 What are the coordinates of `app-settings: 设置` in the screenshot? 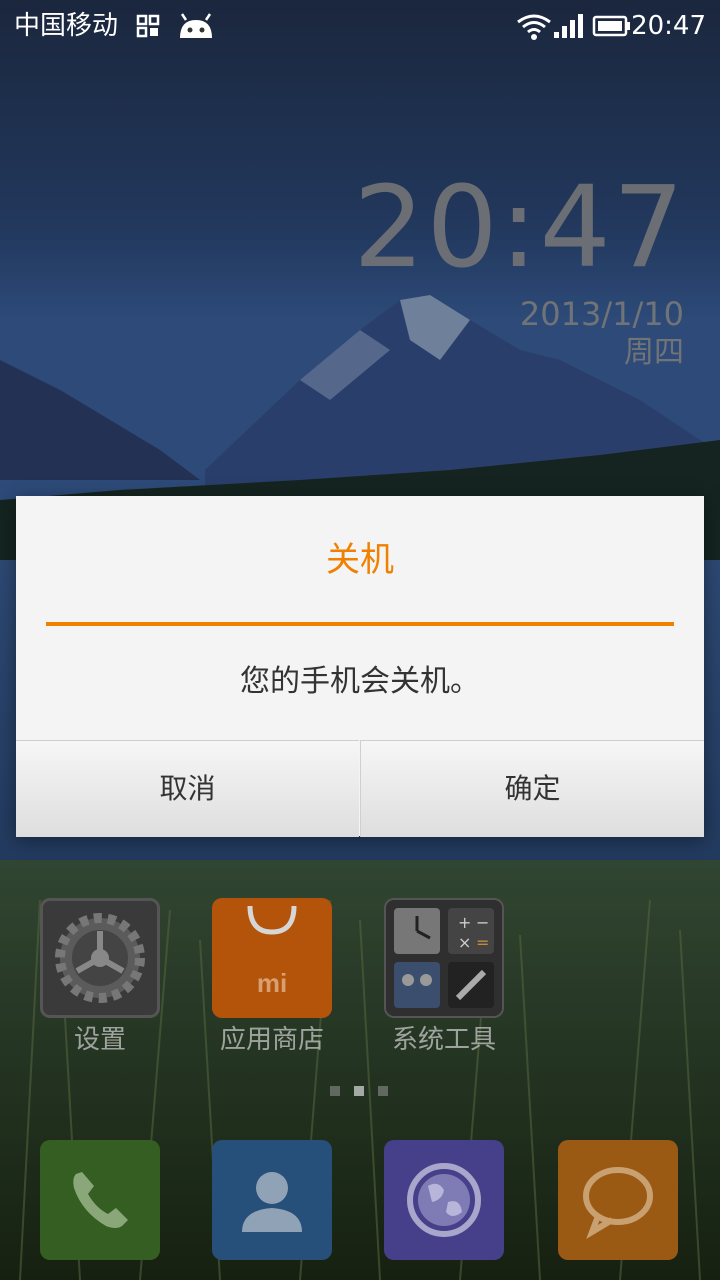 It's located at (100, 983).